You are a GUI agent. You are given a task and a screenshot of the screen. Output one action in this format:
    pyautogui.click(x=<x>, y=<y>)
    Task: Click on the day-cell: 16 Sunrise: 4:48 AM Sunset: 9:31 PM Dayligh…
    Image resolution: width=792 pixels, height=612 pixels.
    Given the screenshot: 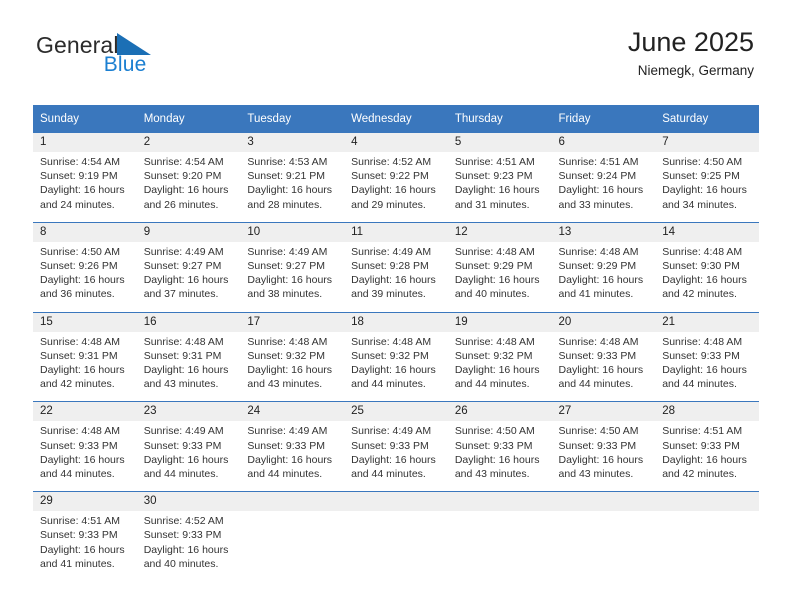 What is the action you would take?
    pyautogui.click(x=188, y=356)
    